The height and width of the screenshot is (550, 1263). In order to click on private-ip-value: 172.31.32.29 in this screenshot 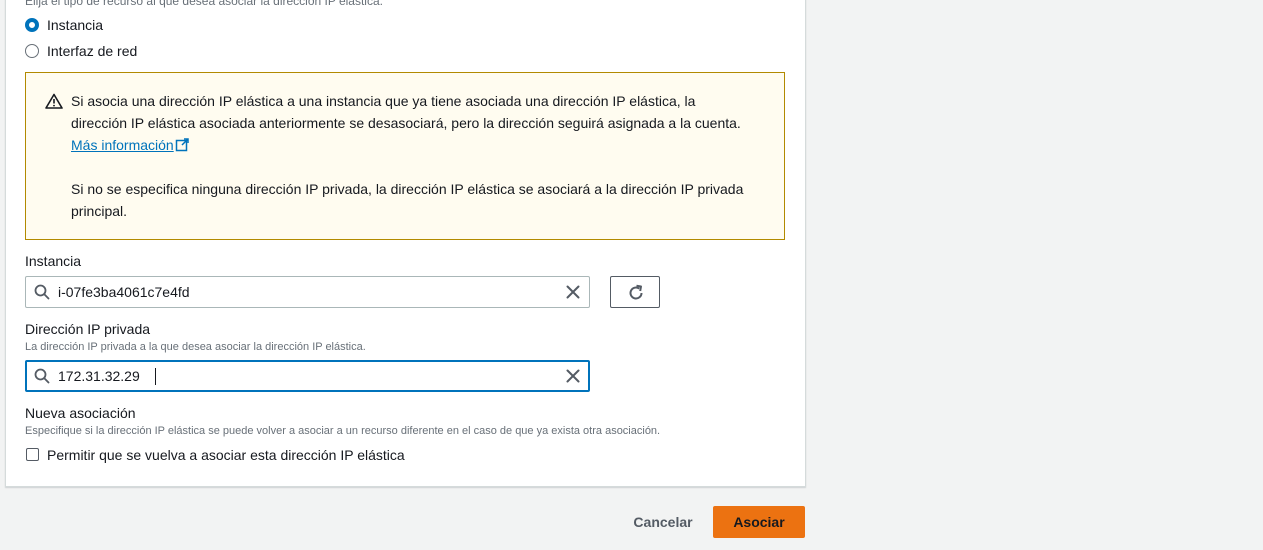, I will do `click(99, 376)`.